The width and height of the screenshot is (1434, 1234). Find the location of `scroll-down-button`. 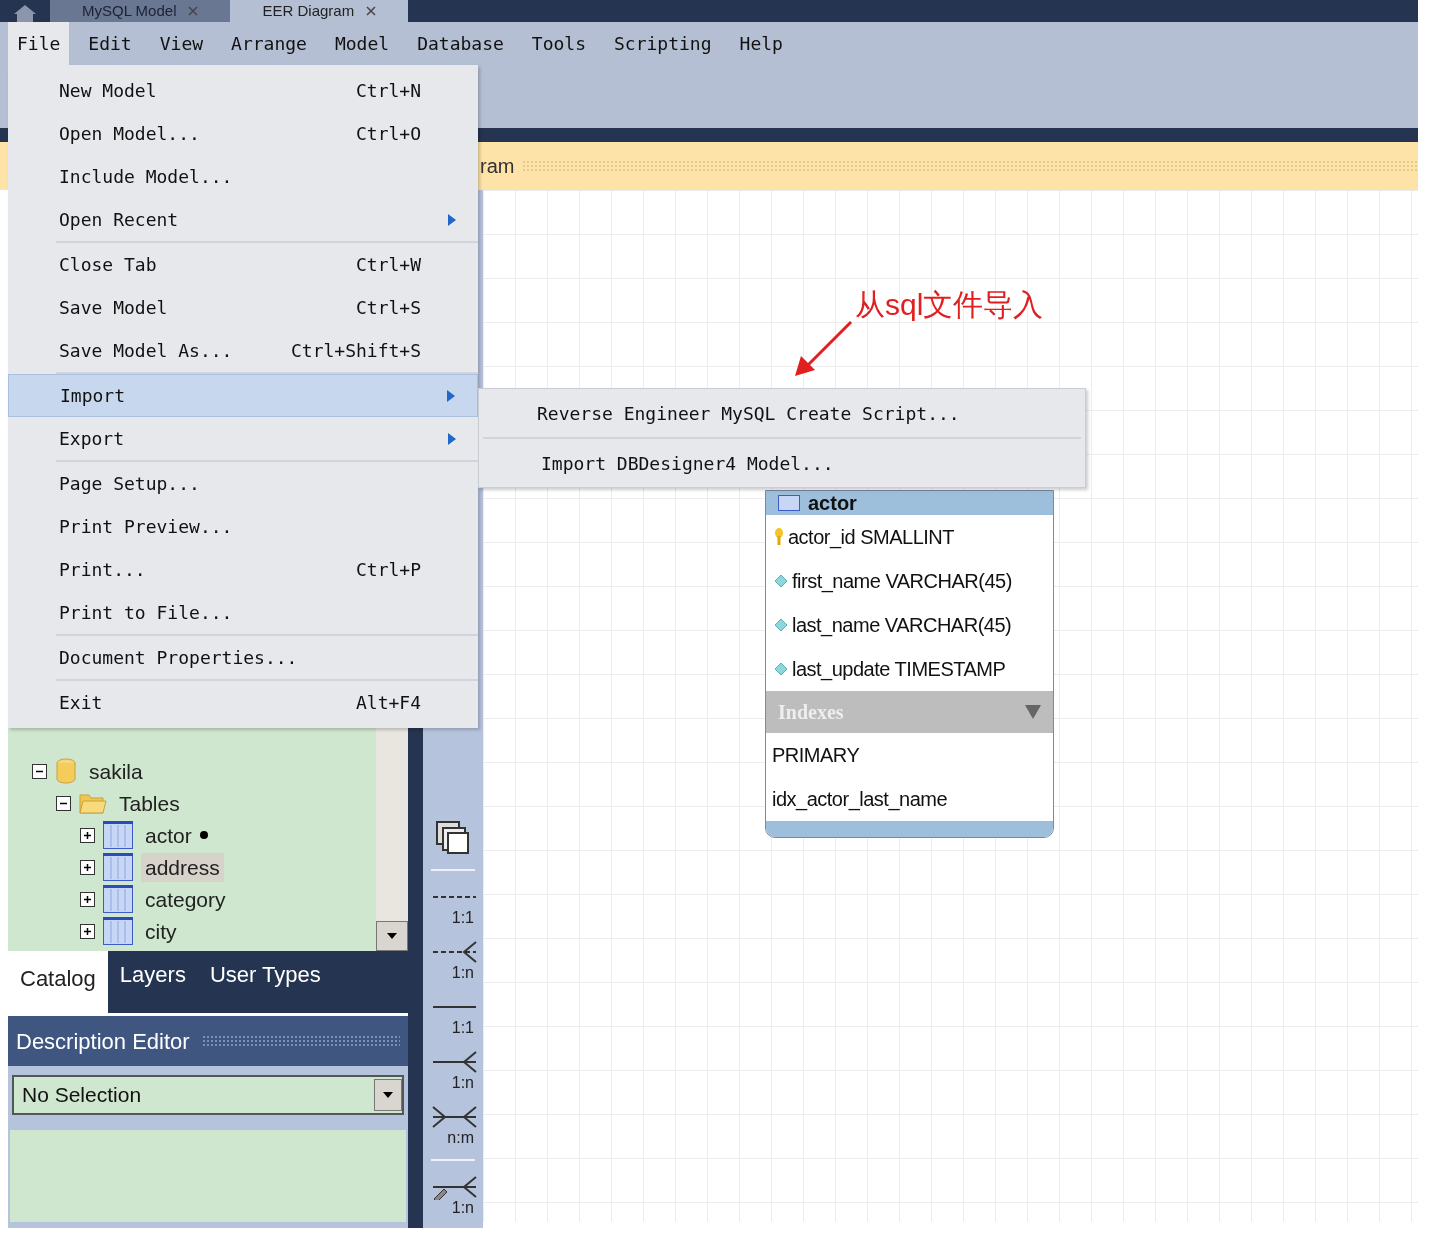

scroll-down-button is located at coordinates (392, 936).